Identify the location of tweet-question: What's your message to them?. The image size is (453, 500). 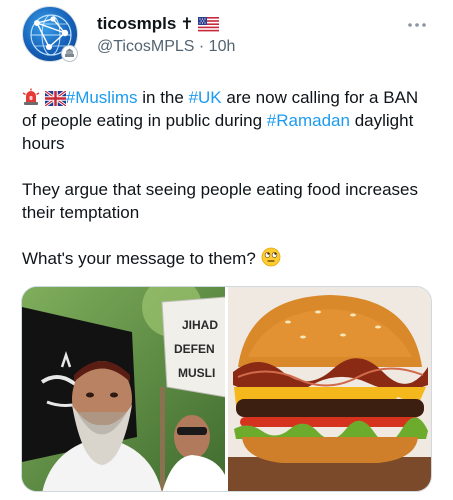
(141, 258).